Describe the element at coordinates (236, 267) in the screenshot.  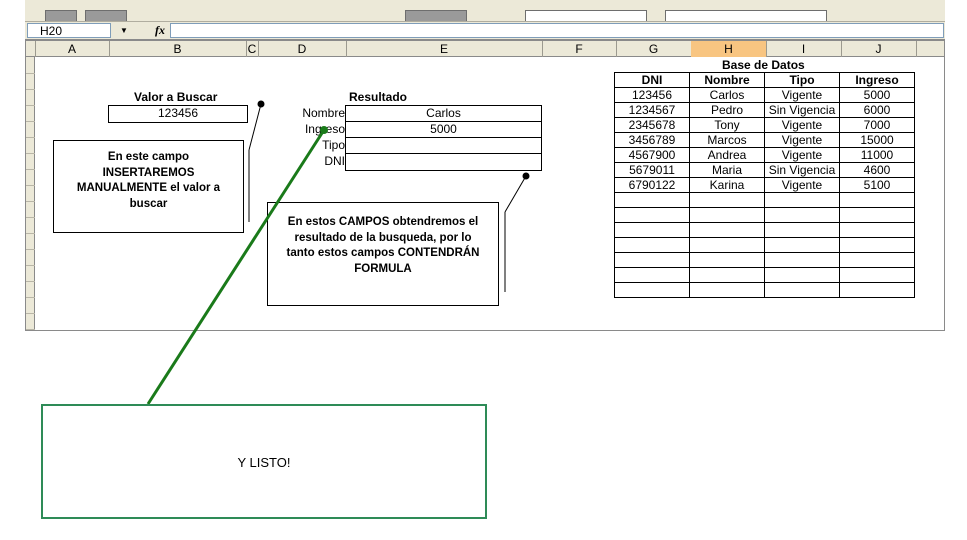
I see `callout-pointer-line` at that location.